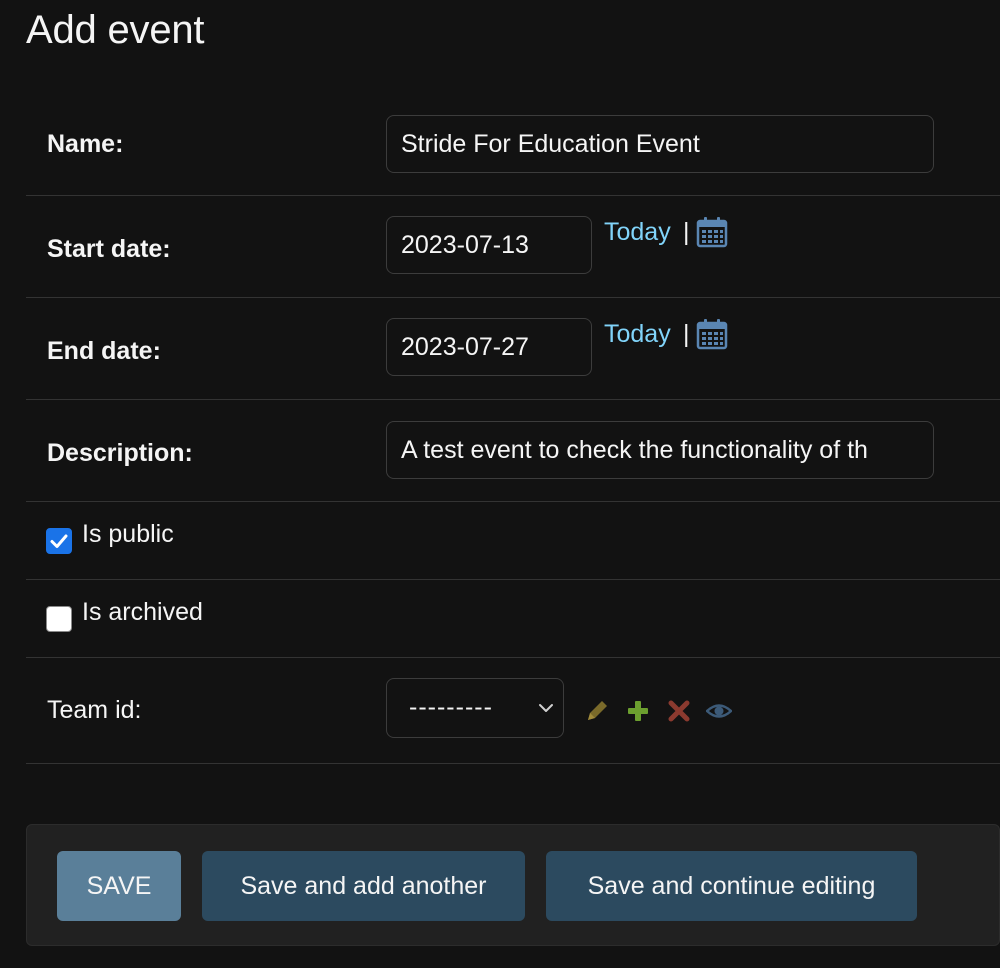  What do you see at coordinates (128, 534) in the screenshot?
I see `is-public-label: Is public` at bounding box center [128, 534].